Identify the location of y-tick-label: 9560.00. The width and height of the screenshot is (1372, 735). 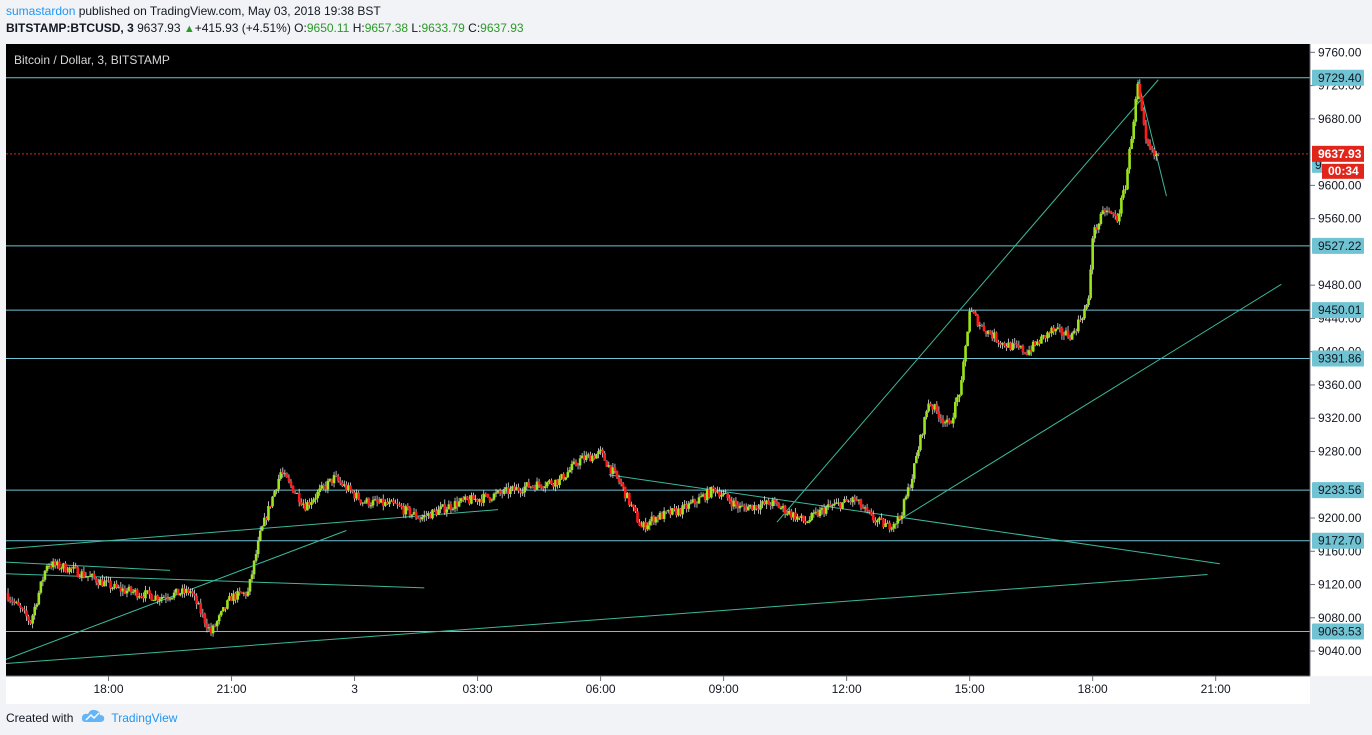
(1340, 219).